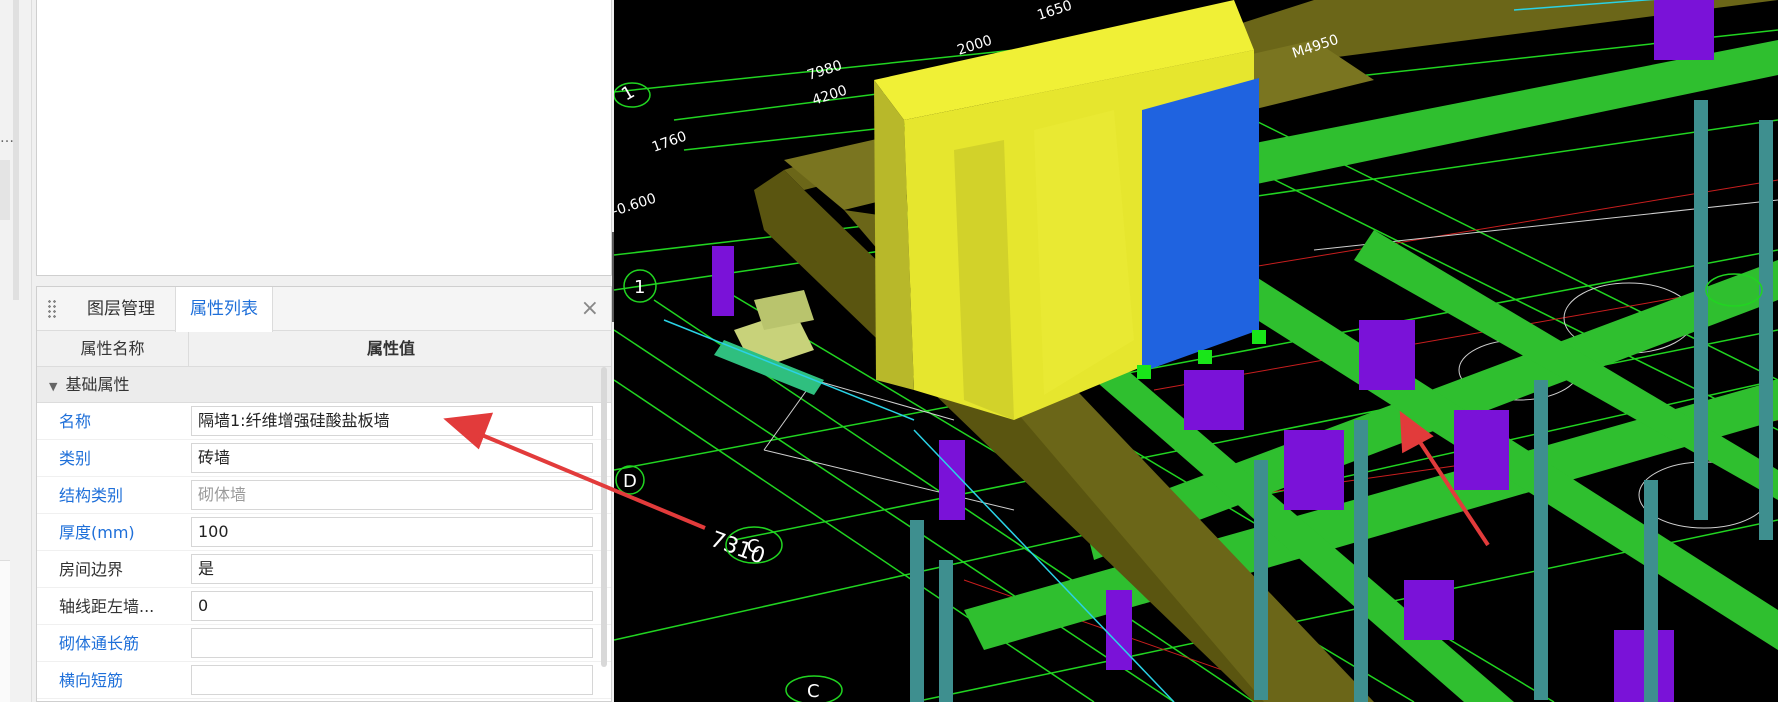 The image size is (1778, 702). I want to click on upper-blank-panel, so click(324, 138).